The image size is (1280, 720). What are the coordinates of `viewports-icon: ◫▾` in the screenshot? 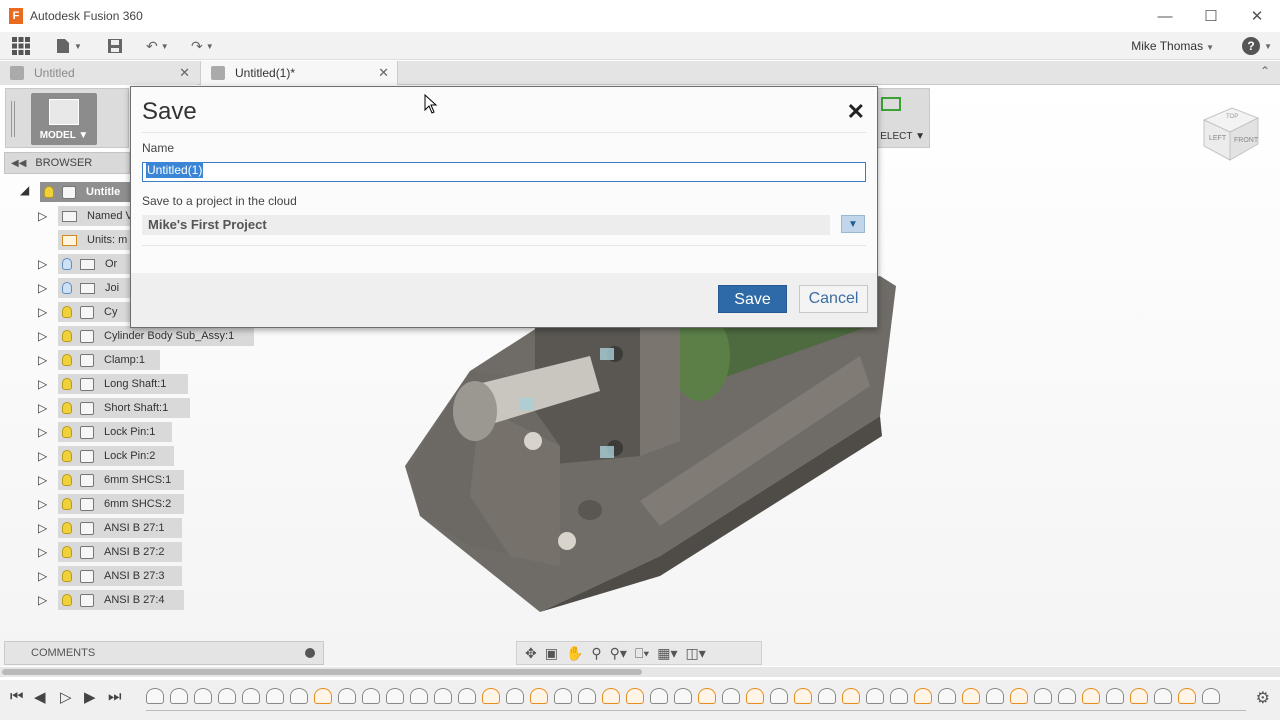 It's located at (696, 653).